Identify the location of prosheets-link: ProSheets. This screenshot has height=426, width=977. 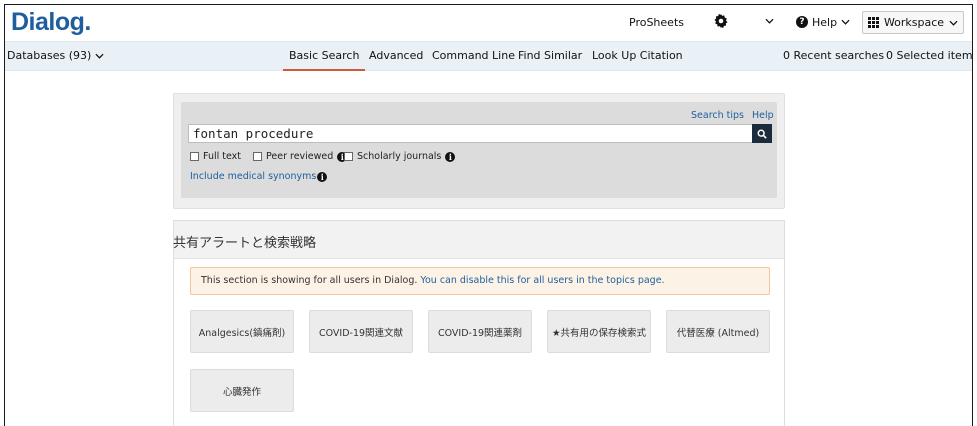
(656, 22).